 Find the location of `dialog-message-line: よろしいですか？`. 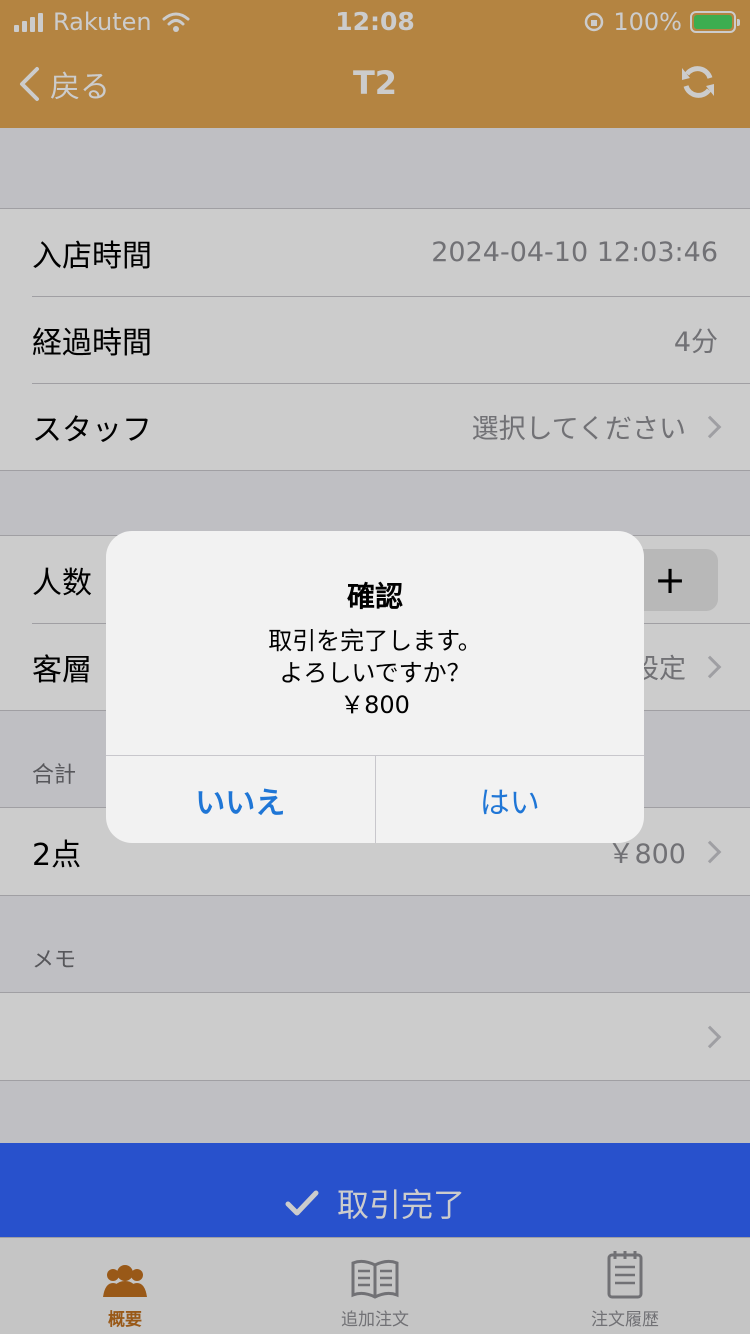

dialog-message-line: よろしいですか？ is located at coordinates (375, 673).